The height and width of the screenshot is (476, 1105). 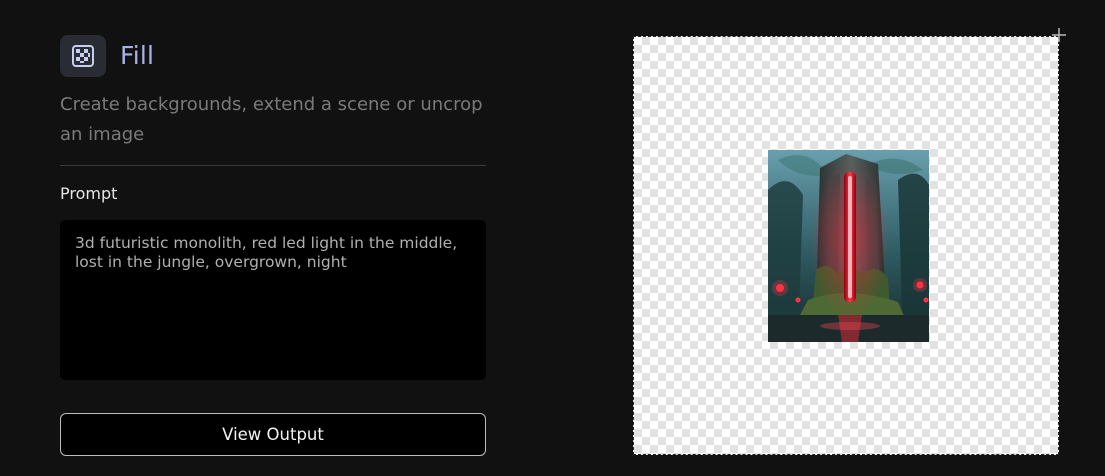 What do you see at coordinates (848, 246) in the screenshot?
I see `jungle-monolith-image` at bounding box center [848, 246].